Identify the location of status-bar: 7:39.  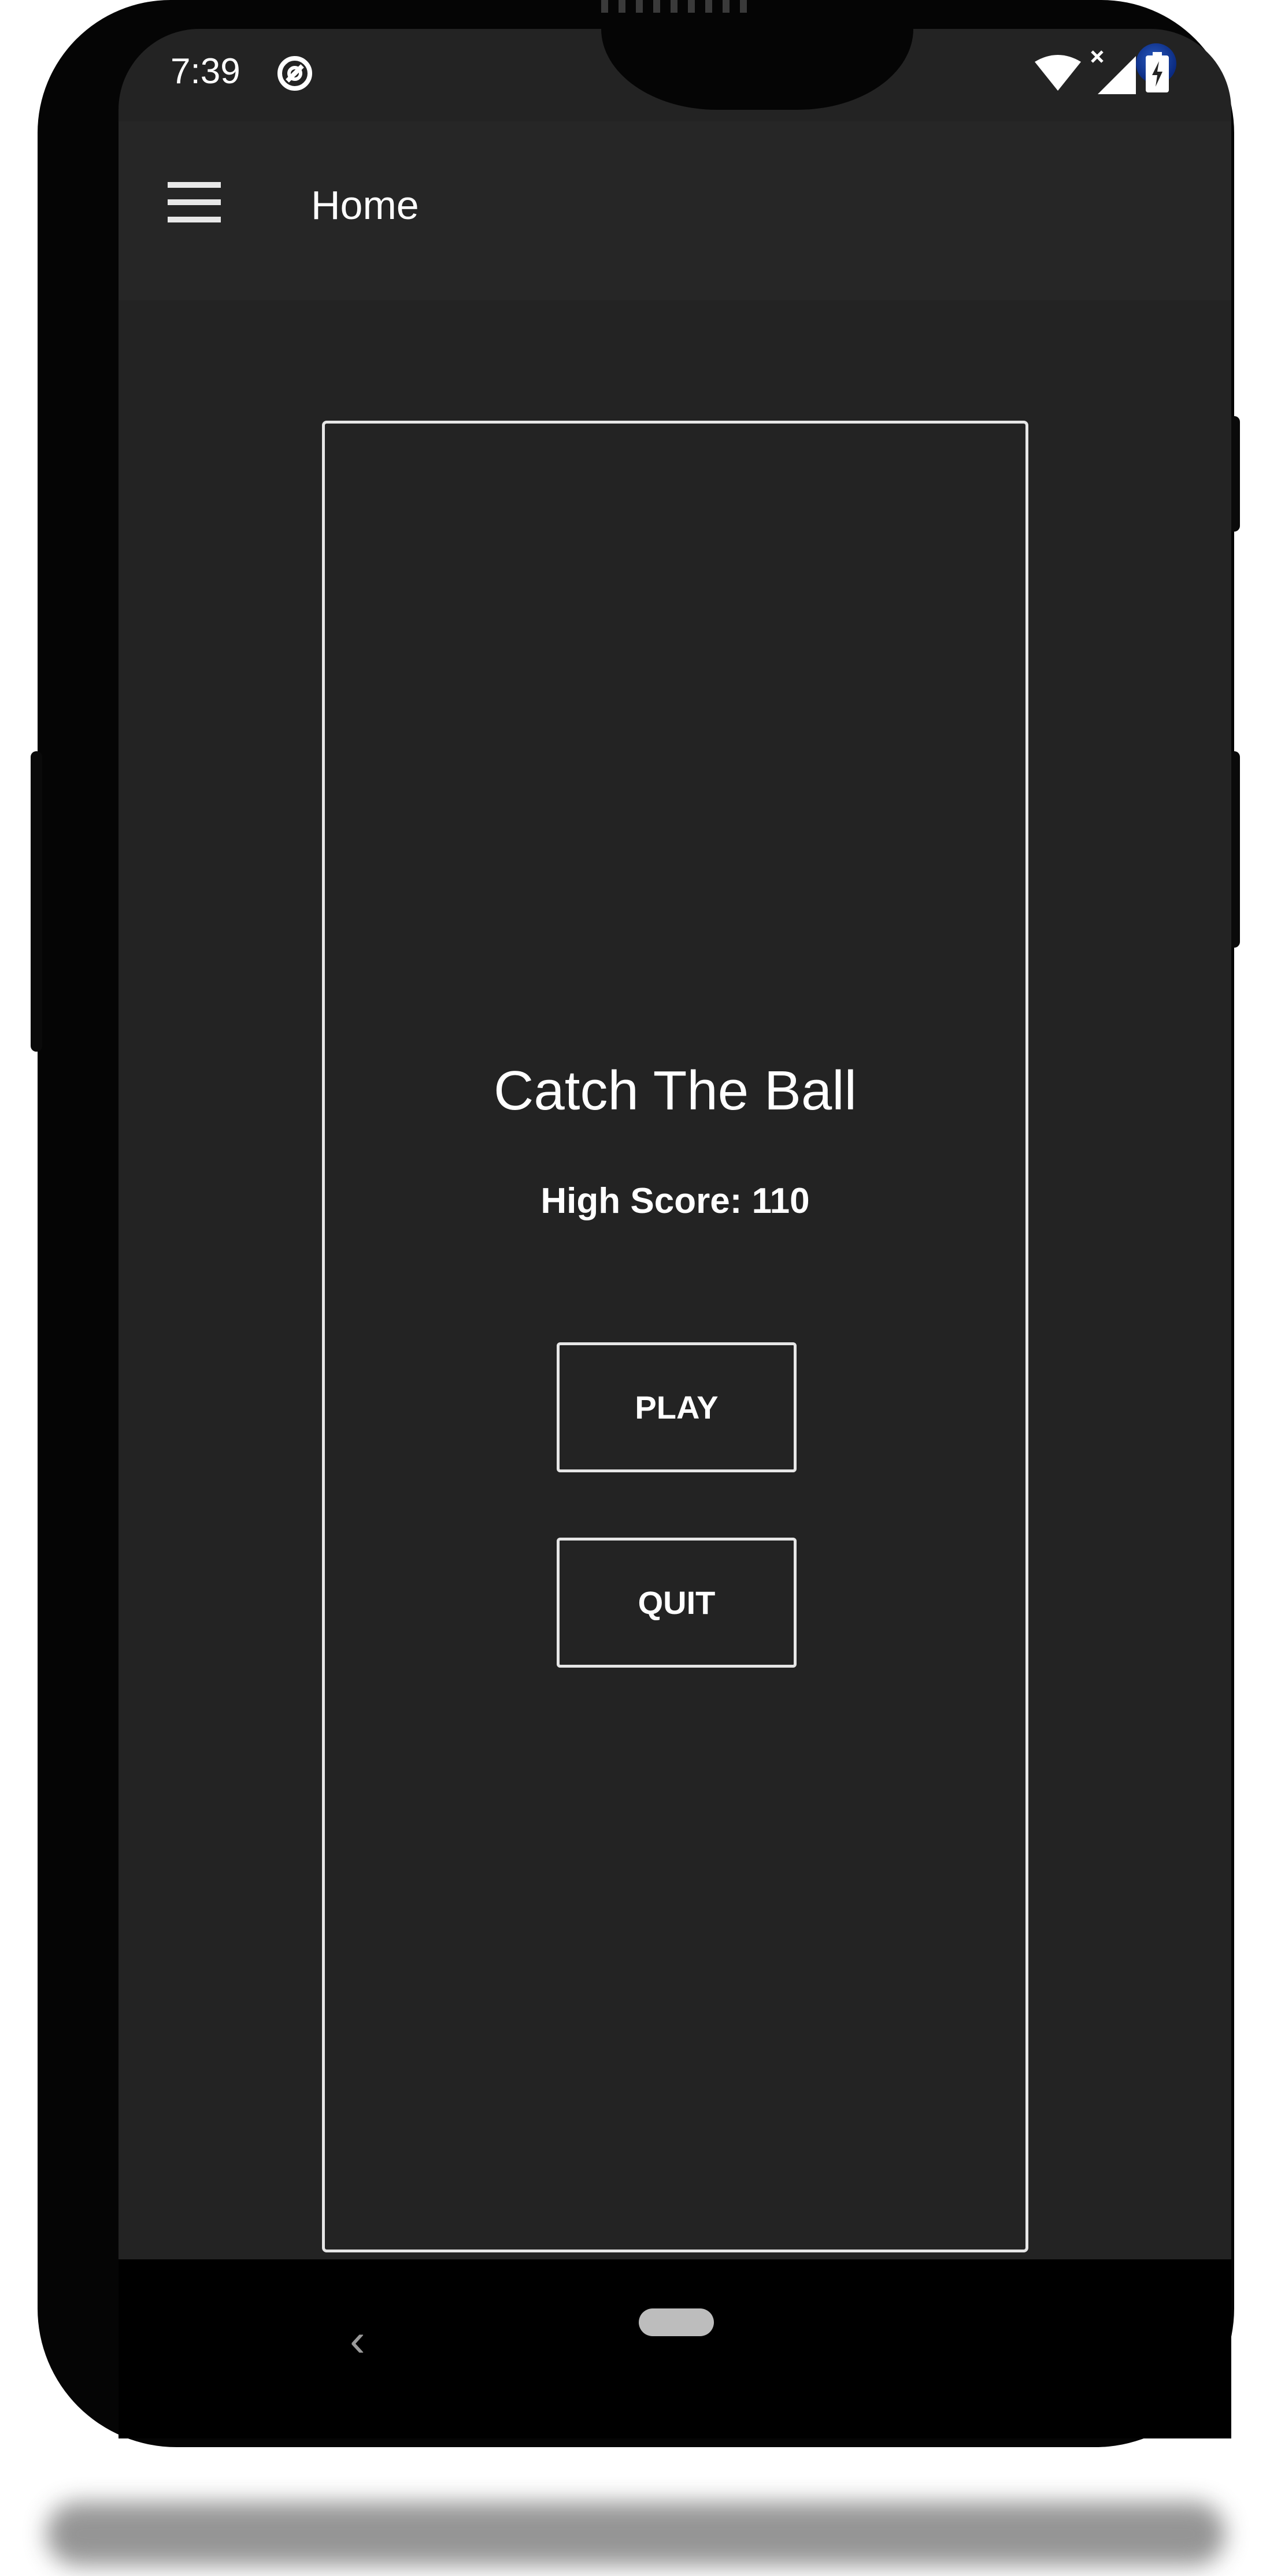
(675, 75).